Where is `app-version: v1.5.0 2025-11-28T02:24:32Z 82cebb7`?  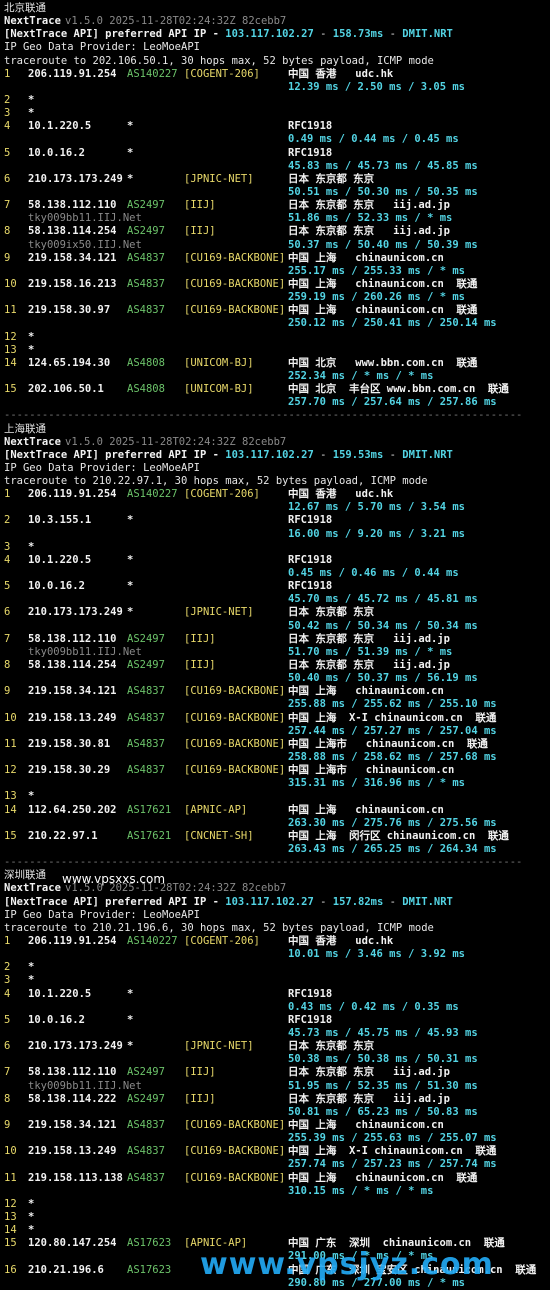 app-version: v1.5.0 2025-11-28T02:24:32Z 82cebb7 is located at coordinates (176, 21).